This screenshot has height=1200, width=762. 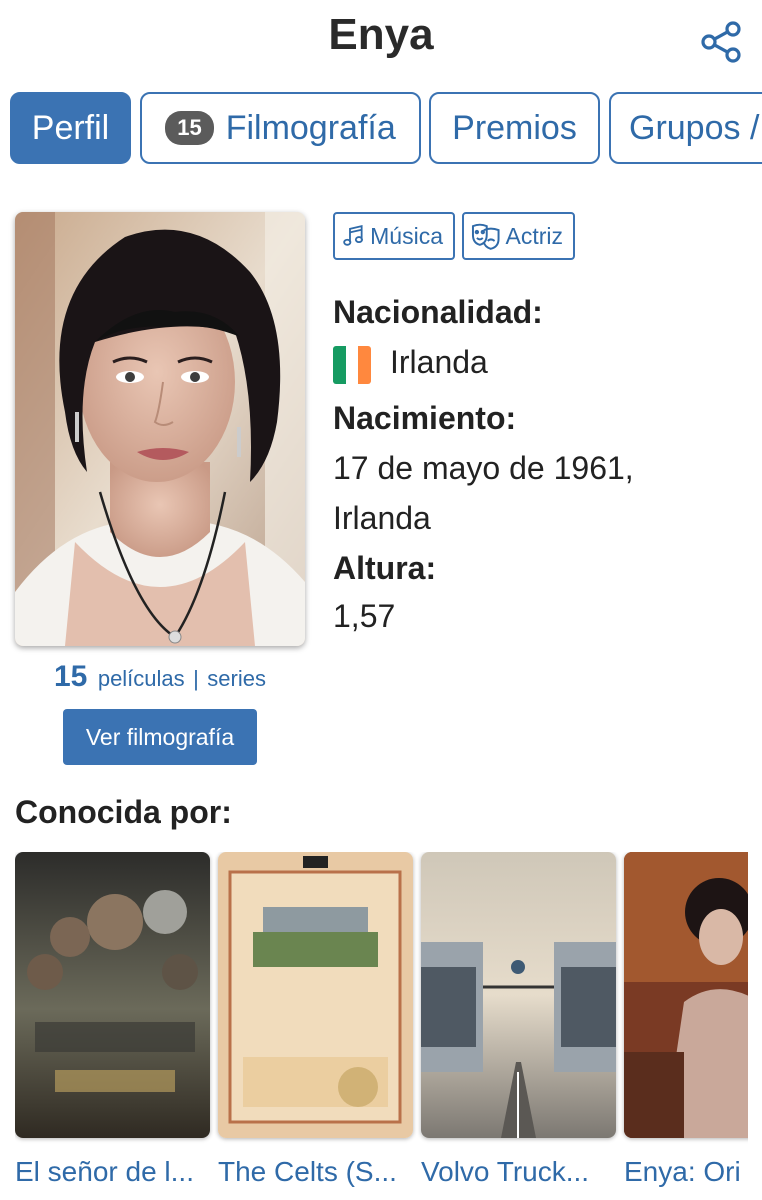 I want to click on tab-filmografia: 15 Filmografía, so click(x=280, y=128).